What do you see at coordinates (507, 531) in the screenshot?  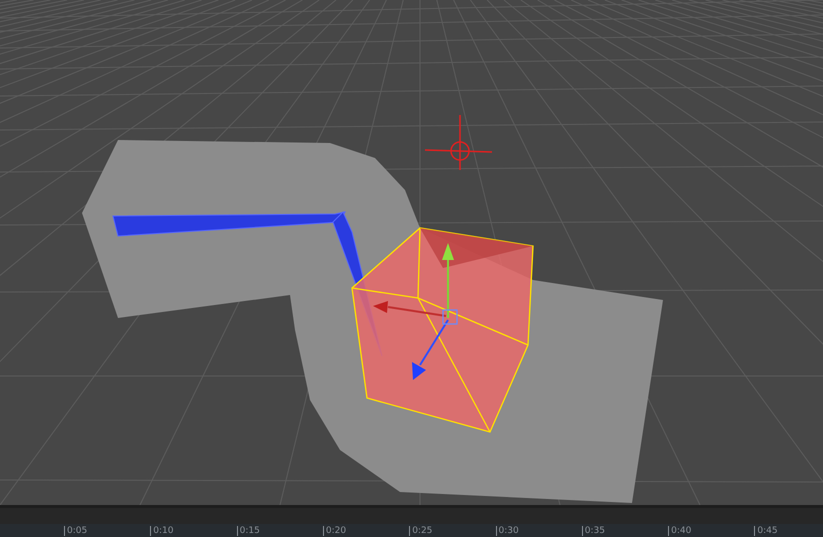 I see `time-label: 0:30` at bounding box center [507, 531].